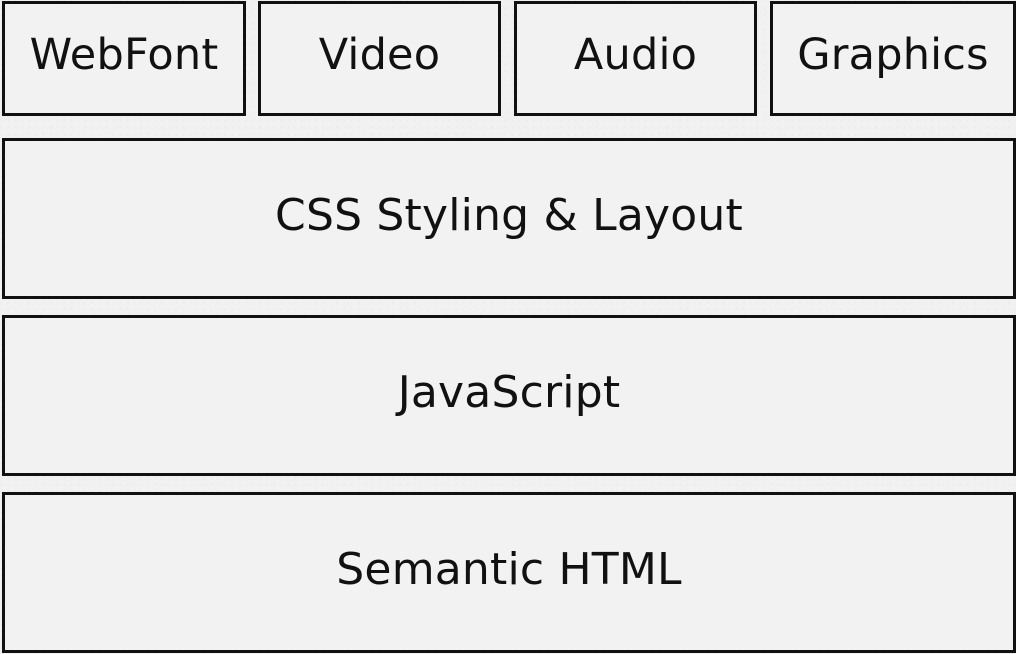 The height and width of the screenshot is (654, 1016). I want to click on video-box: Video, so click(379, 58).